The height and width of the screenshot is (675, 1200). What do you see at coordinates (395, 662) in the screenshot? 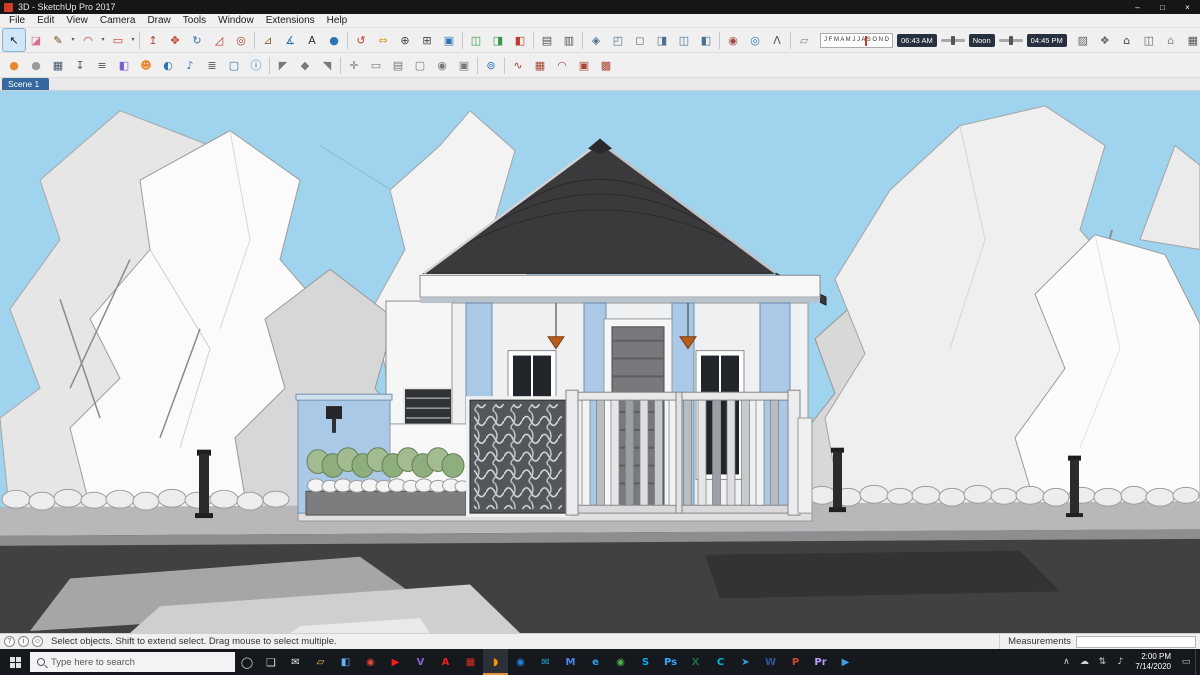
I see `youtube-icon: ▶` at bounding box center [395, 662].